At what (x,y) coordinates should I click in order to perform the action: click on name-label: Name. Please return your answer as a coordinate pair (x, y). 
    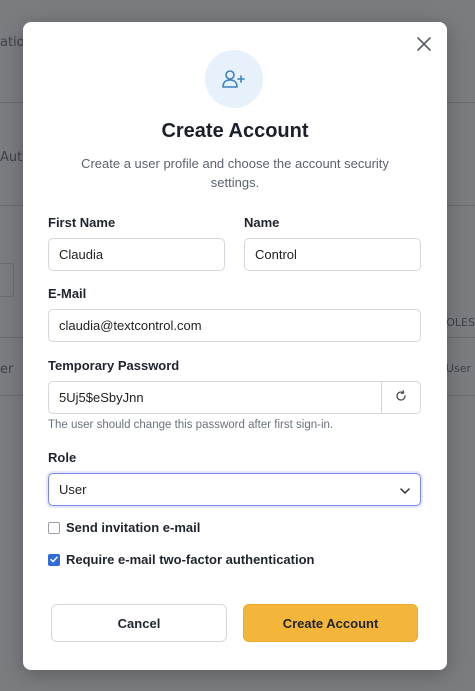
    Looking at the image, I should click on (262, 222).